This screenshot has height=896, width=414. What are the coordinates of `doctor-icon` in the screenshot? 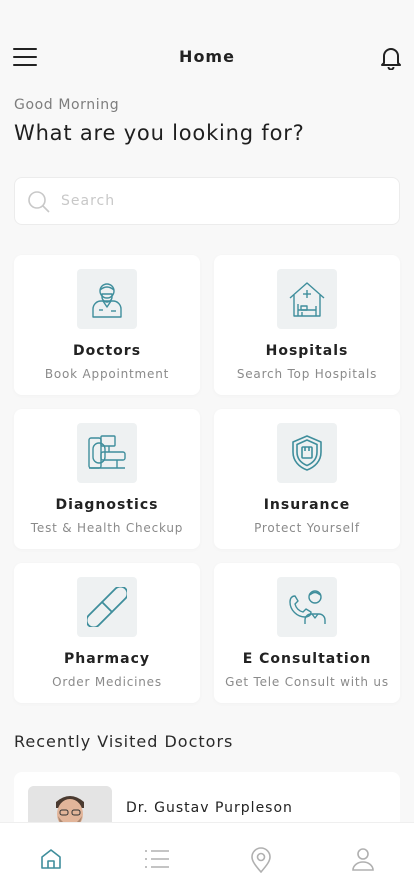 It's located at (107, 299).